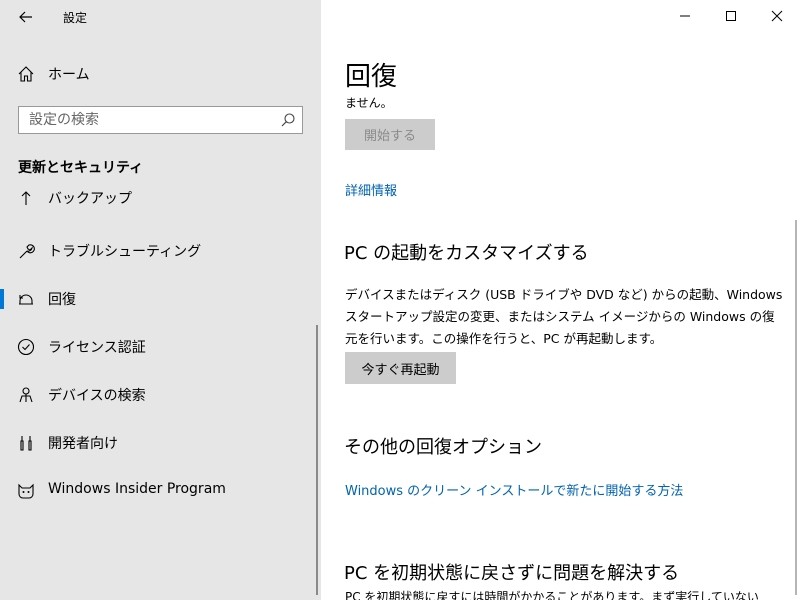 The image size is (800, 600). What do you see at coordinates (26, 251) in the screenshot?
I see `wrench-icon` at bounding box center [26, 251].